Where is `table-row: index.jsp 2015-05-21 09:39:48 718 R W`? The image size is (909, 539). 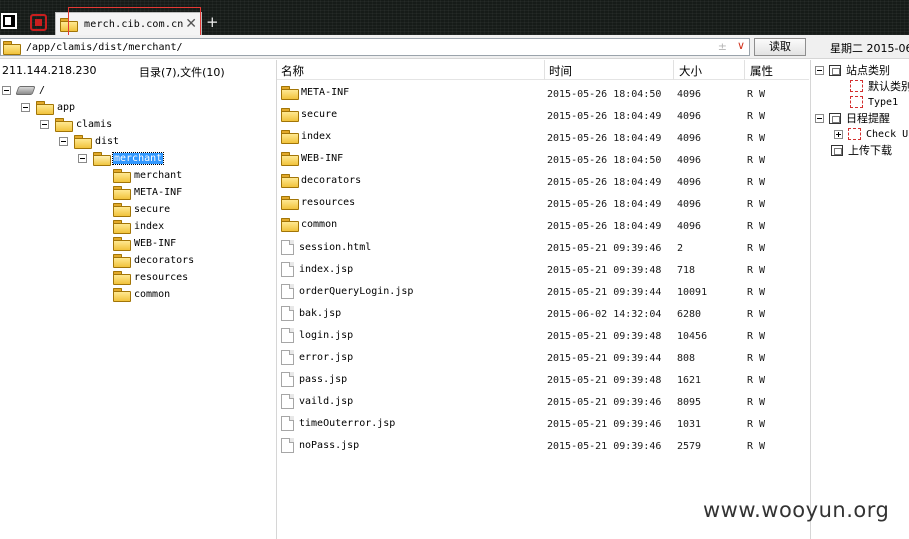
table-row: index.jsp 2015-05-21 09:39:48 718 R W is located at coordinates (543, 269).